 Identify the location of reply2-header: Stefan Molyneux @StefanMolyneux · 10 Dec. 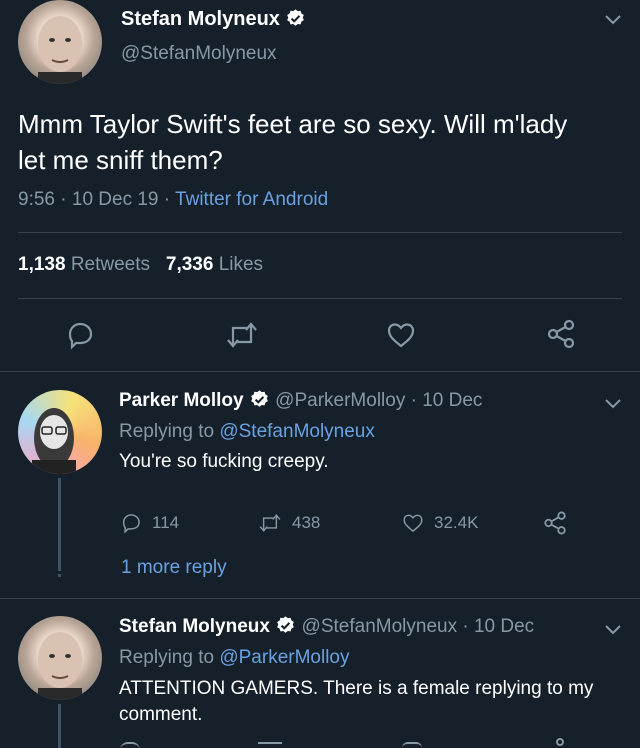
(326, 626).